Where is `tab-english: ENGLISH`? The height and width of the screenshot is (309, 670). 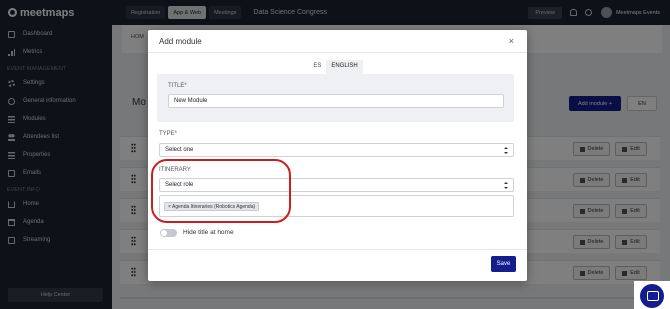
tab-english: ENGLISH is located at coordinates (344, 67).